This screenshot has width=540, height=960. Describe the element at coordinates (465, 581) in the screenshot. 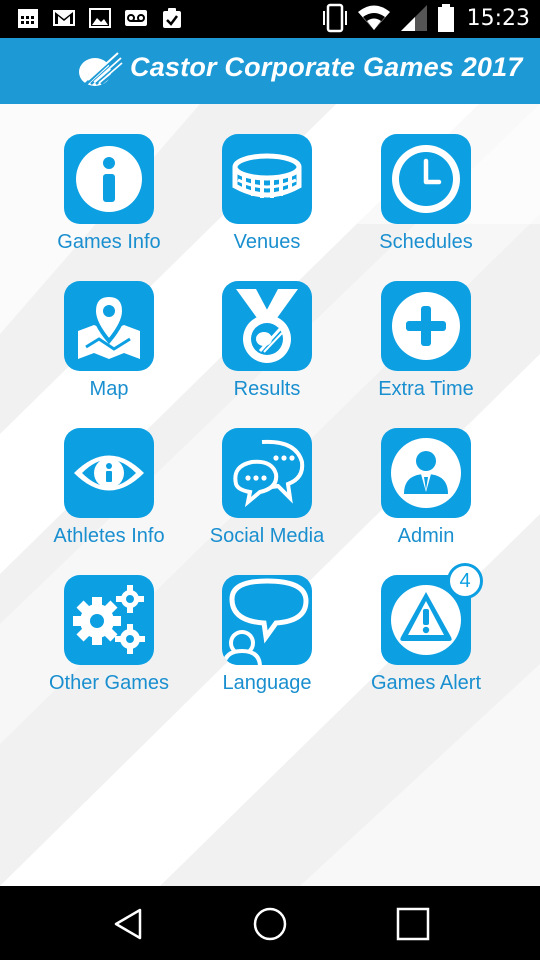

I see `alert-count-badge: 4` at that location.